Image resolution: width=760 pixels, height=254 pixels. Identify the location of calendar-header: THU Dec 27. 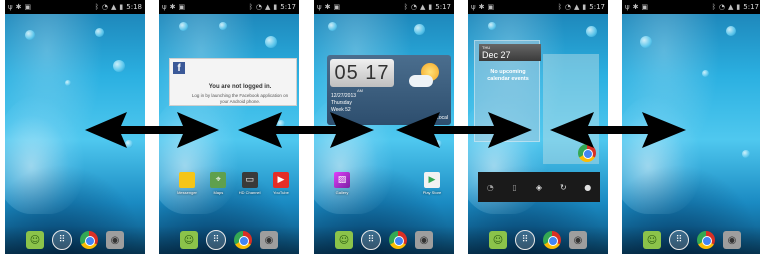
(510, 52).